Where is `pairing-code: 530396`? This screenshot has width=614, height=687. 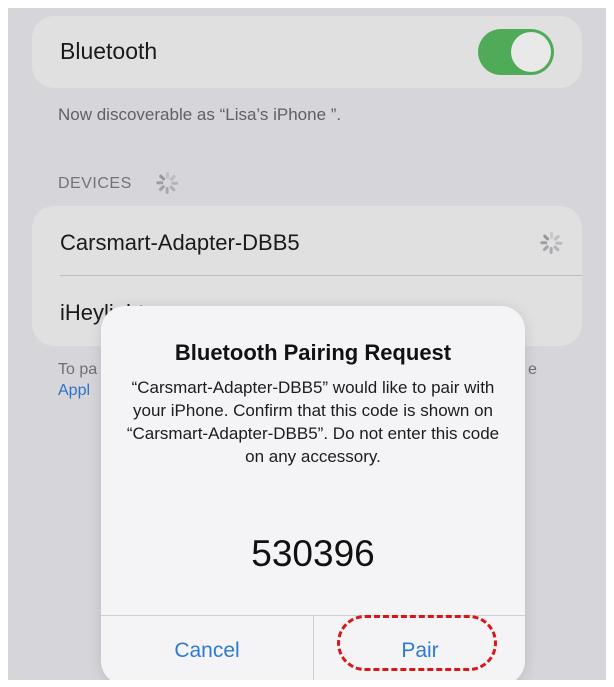 pairing-code: 530396 is located at coordinates (313, 553).